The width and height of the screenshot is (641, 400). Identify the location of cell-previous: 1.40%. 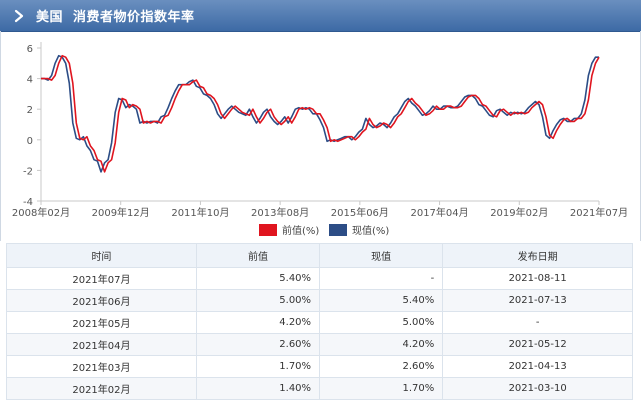
(258, 388).